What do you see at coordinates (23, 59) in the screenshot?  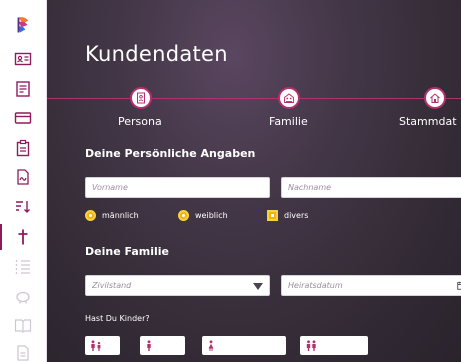 I see `id-card-icon` at bounding box center [23, 59].